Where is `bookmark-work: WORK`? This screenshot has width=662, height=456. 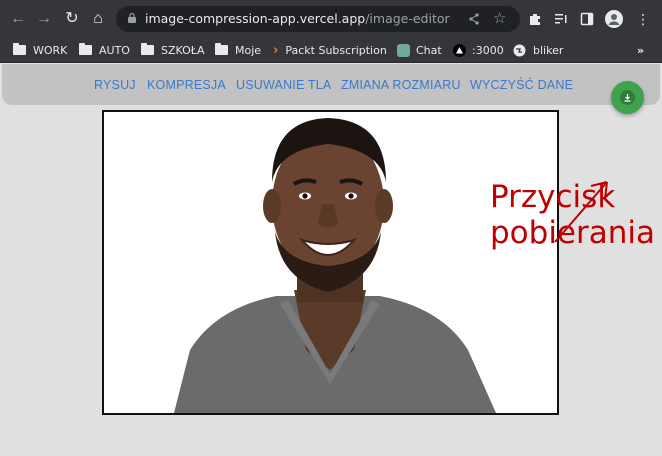 bookmark-work: WORK is located at coordinates (40, 50).